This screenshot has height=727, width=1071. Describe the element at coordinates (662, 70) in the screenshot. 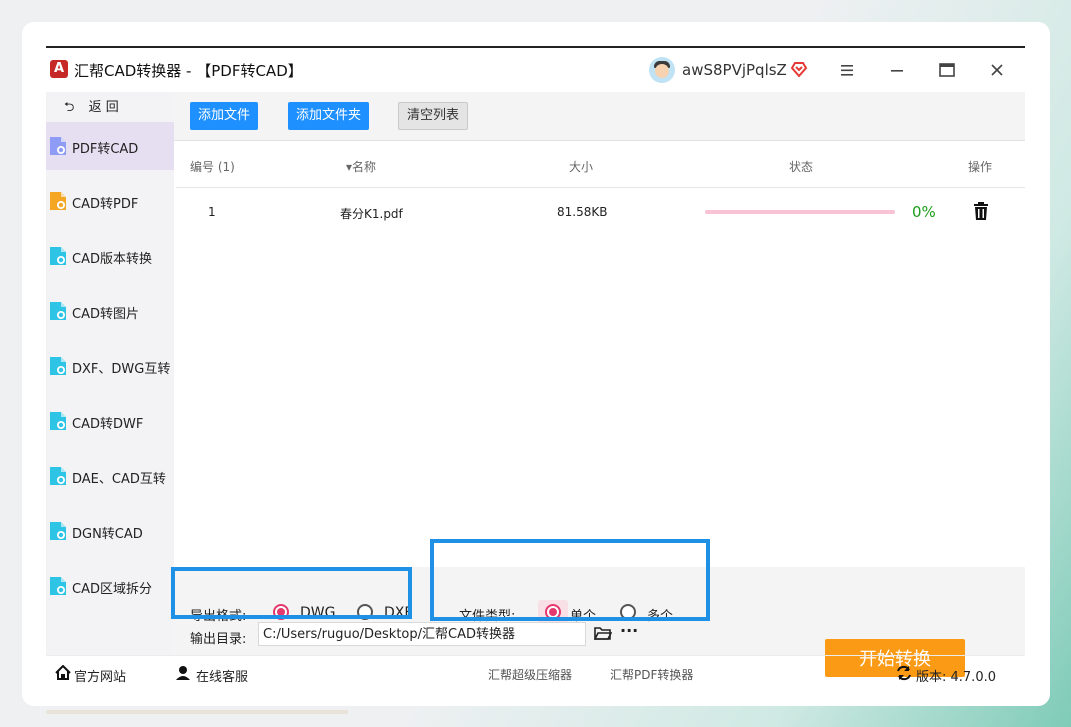

I see `avatar` at that location.